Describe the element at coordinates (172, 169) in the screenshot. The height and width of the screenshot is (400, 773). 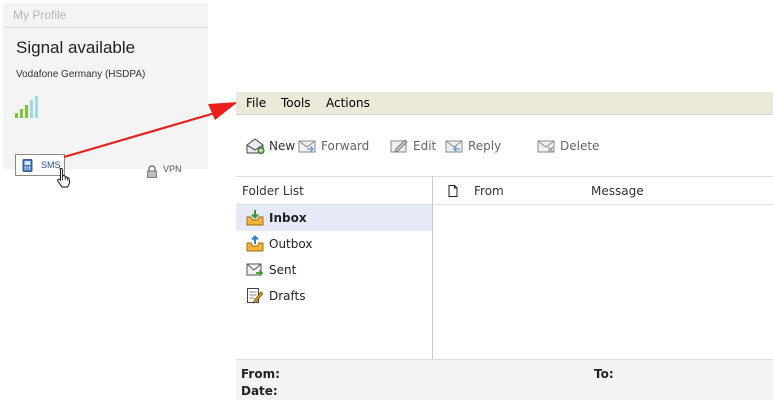
I see `vpn-label: VPN` at that location.